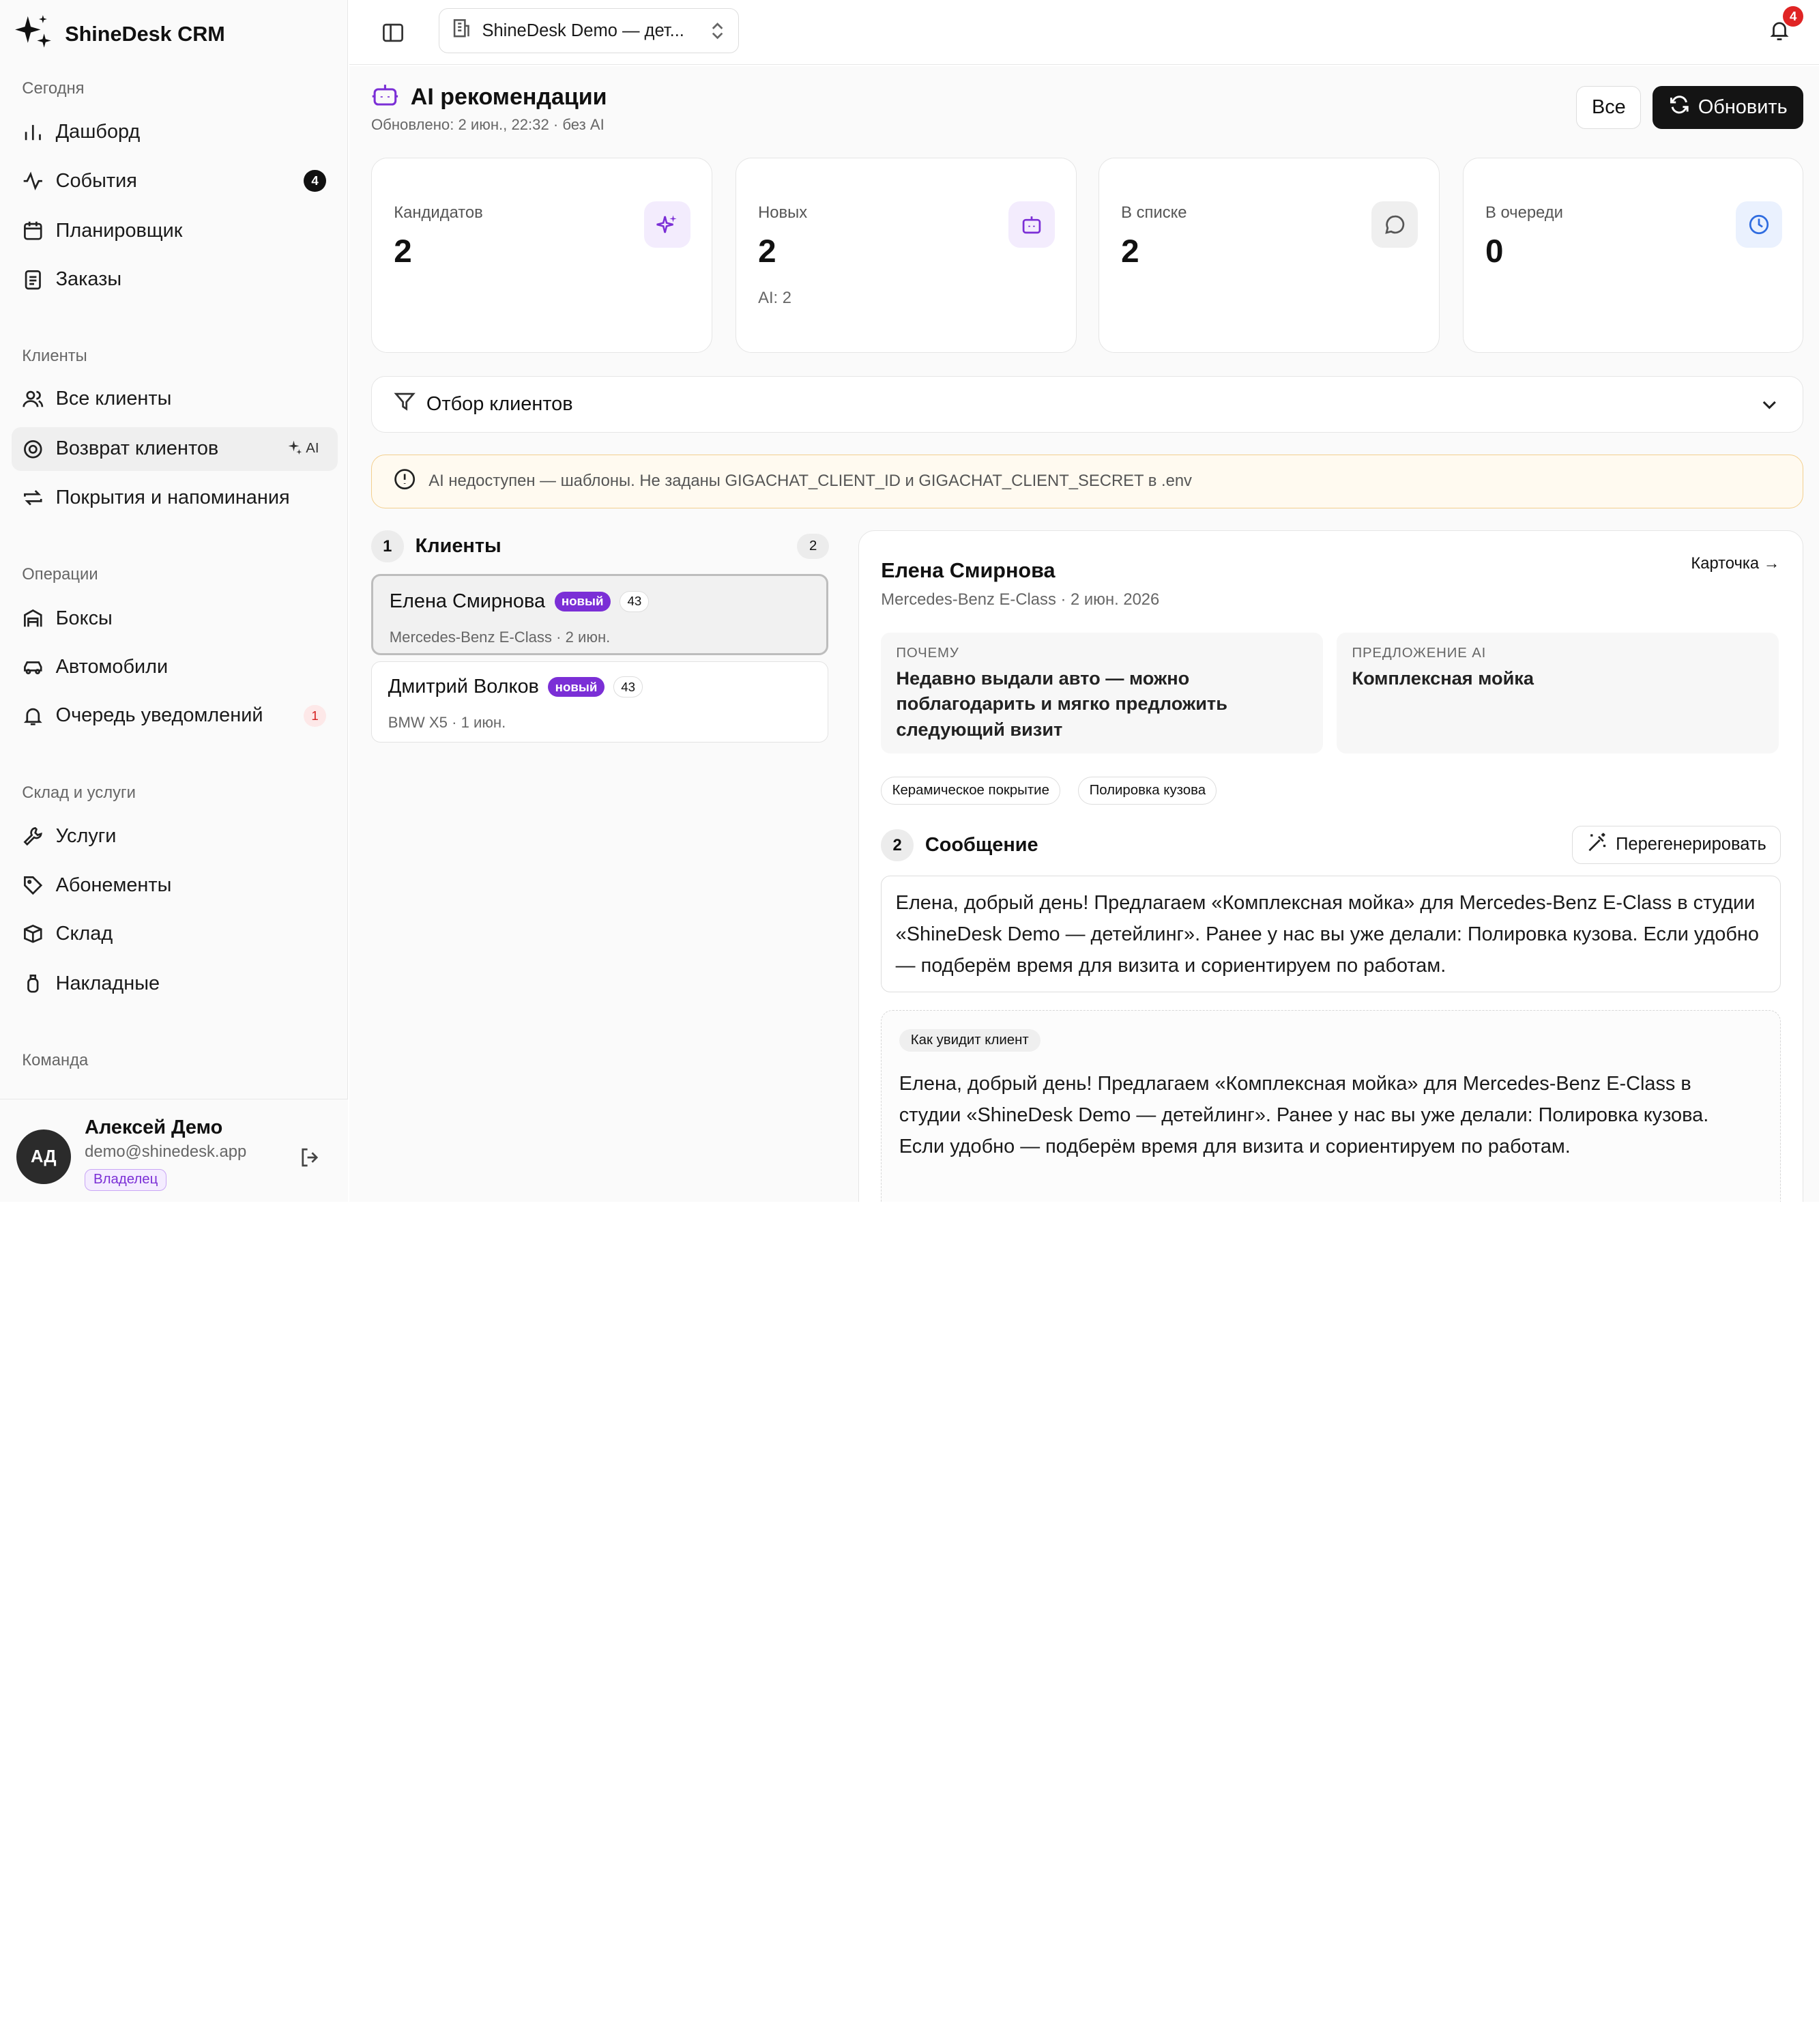 The height and width of the screenshot is (2044, 1819). I want to click on refresh-label: Обновить, so click(1743, 107).